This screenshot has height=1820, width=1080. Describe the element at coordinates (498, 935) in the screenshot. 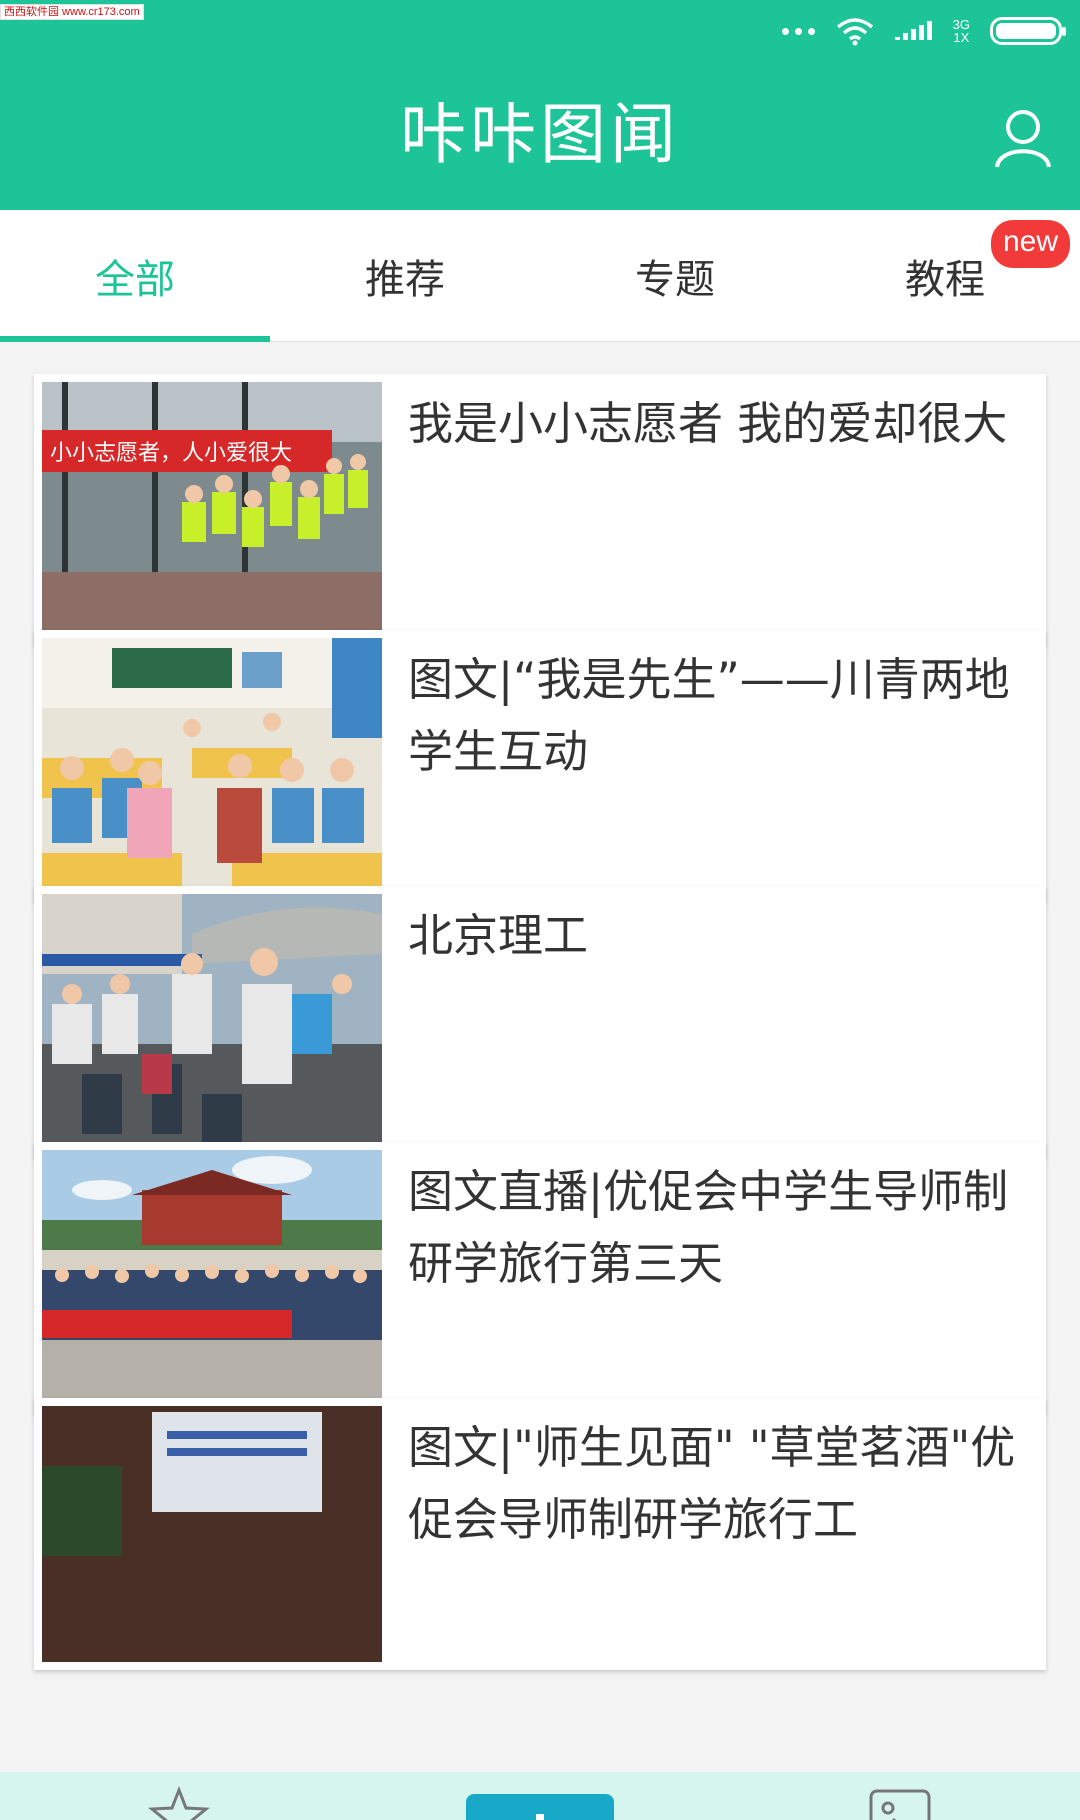

I see `news-title: 北京理工` at that location.